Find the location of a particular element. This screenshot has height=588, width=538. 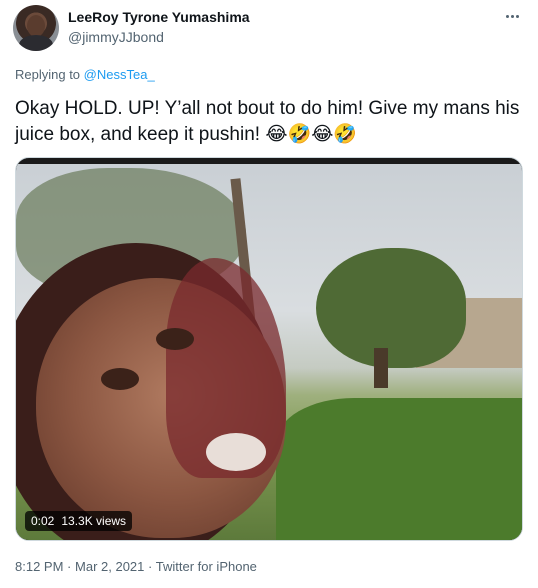

video-tree is located at coordinates (391, 308).